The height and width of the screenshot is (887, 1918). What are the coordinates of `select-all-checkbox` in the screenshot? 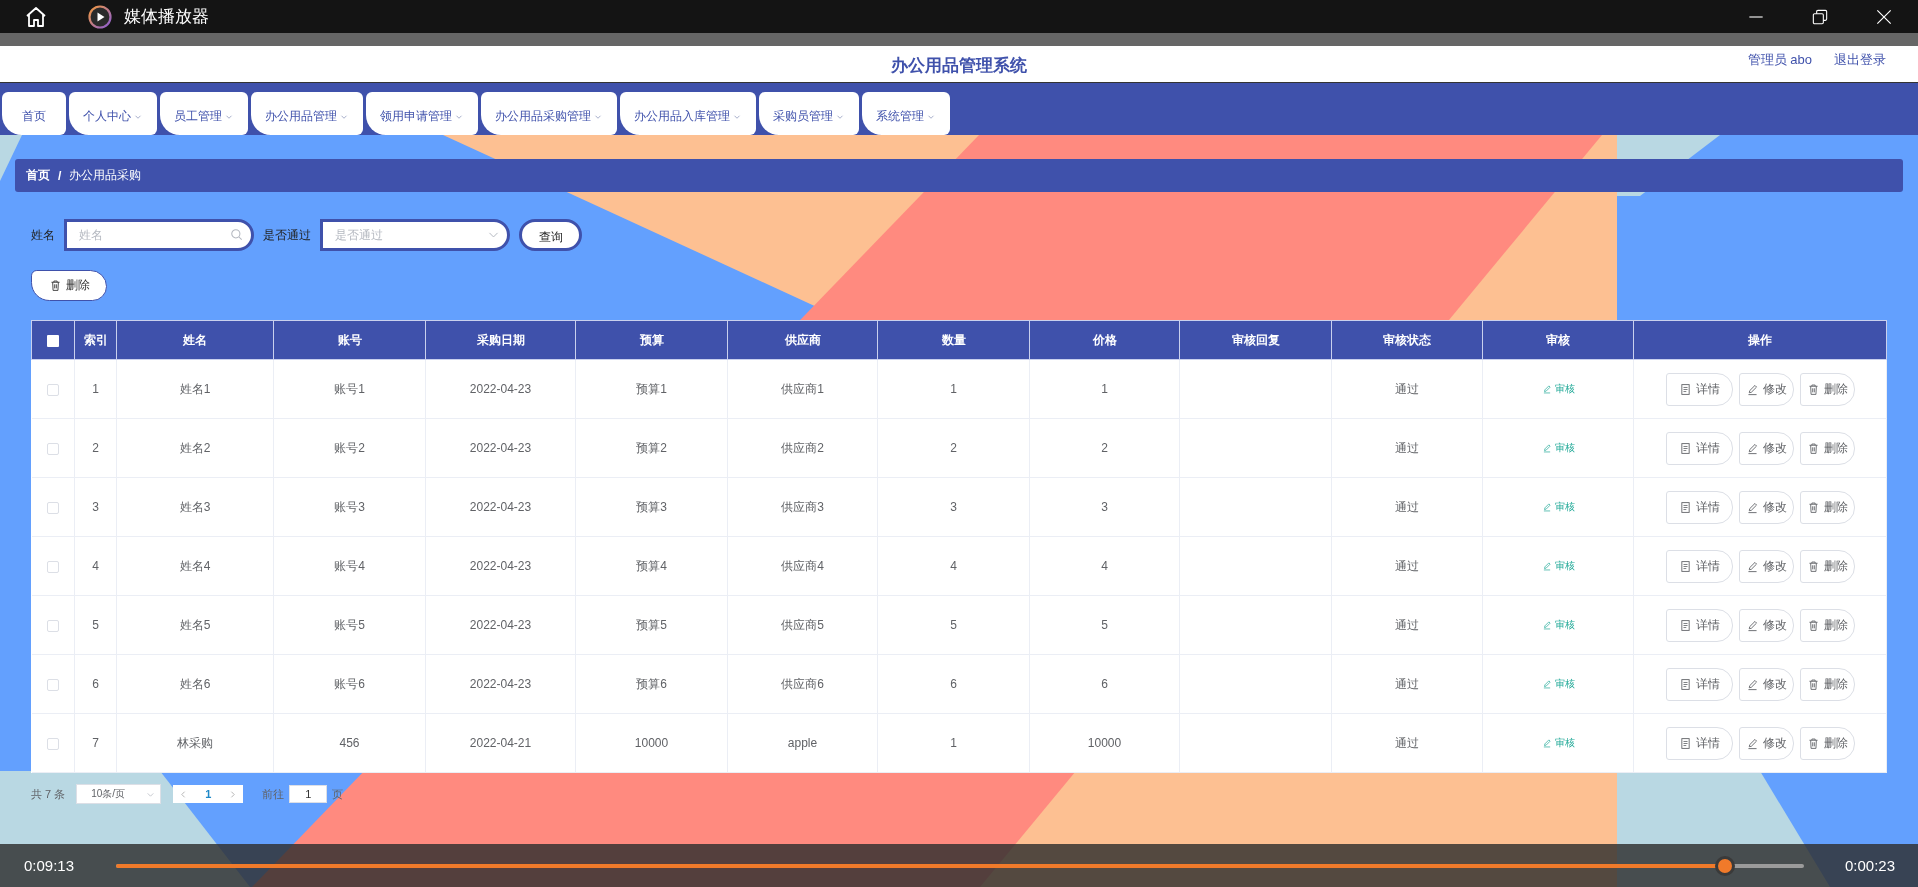 It's located at (53, 340).